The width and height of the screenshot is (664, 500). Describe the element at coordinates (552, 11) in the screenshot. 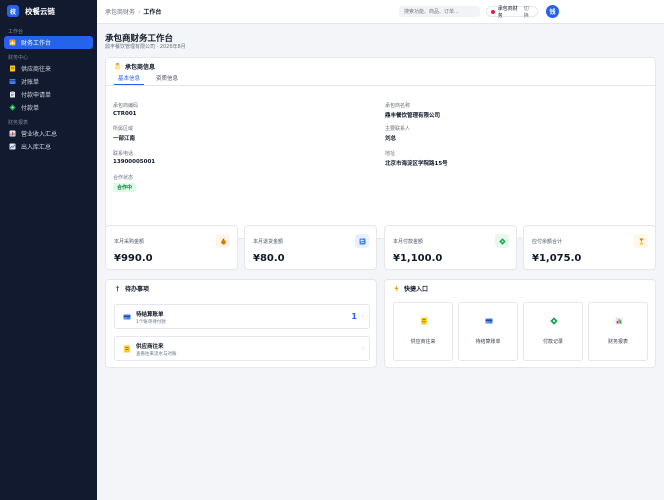

I see `avatar: 钱` at that location.